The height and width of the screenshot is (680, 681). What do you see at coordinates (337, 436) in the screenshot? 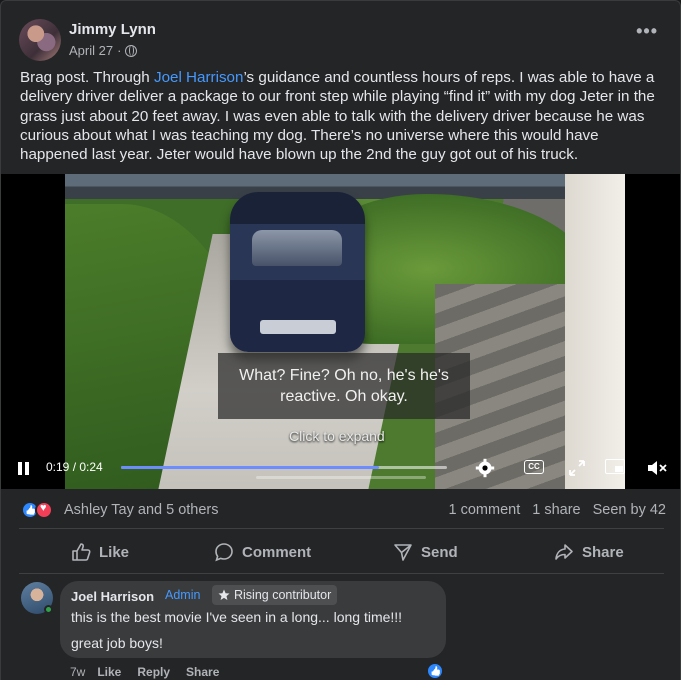
I see `expand-hint: Click to expand` at bounding box center [337, 436].